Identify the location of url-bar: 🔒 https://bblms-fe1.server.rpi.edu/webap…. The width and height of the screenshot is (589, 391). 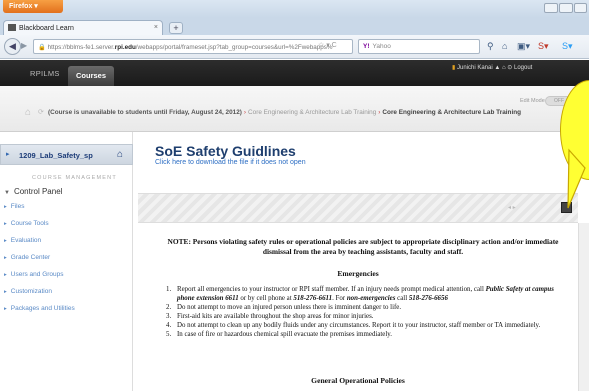
(193, 46).